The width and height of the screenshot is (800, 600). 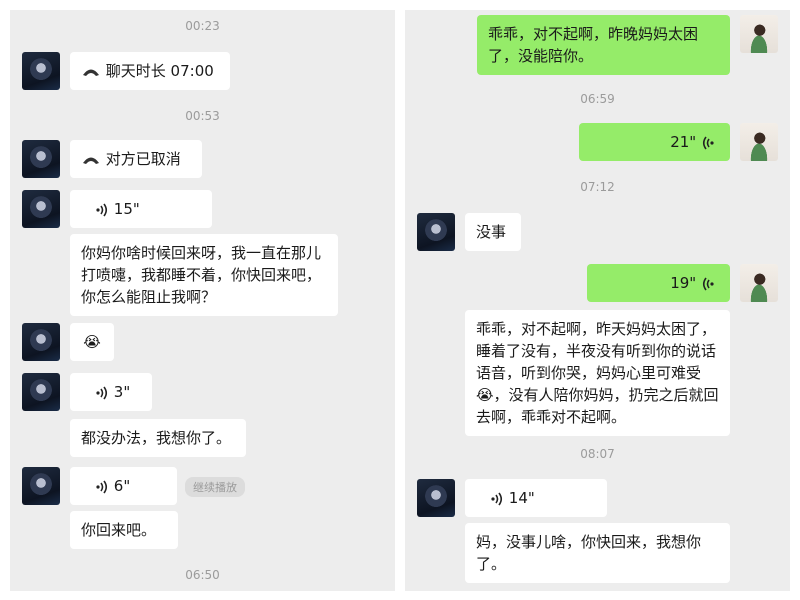 I want to click on call-duration-text: 聊天时长 07:00, so click(x=159, y=71).